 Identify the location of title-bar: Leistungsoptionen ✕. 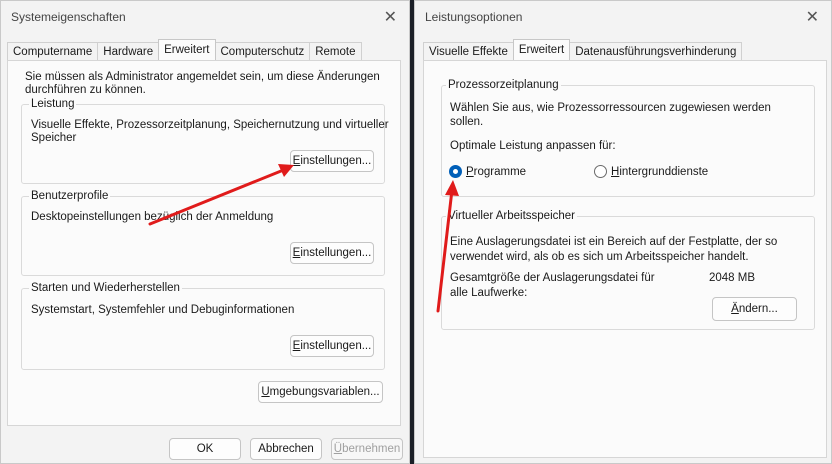
(623, 17).